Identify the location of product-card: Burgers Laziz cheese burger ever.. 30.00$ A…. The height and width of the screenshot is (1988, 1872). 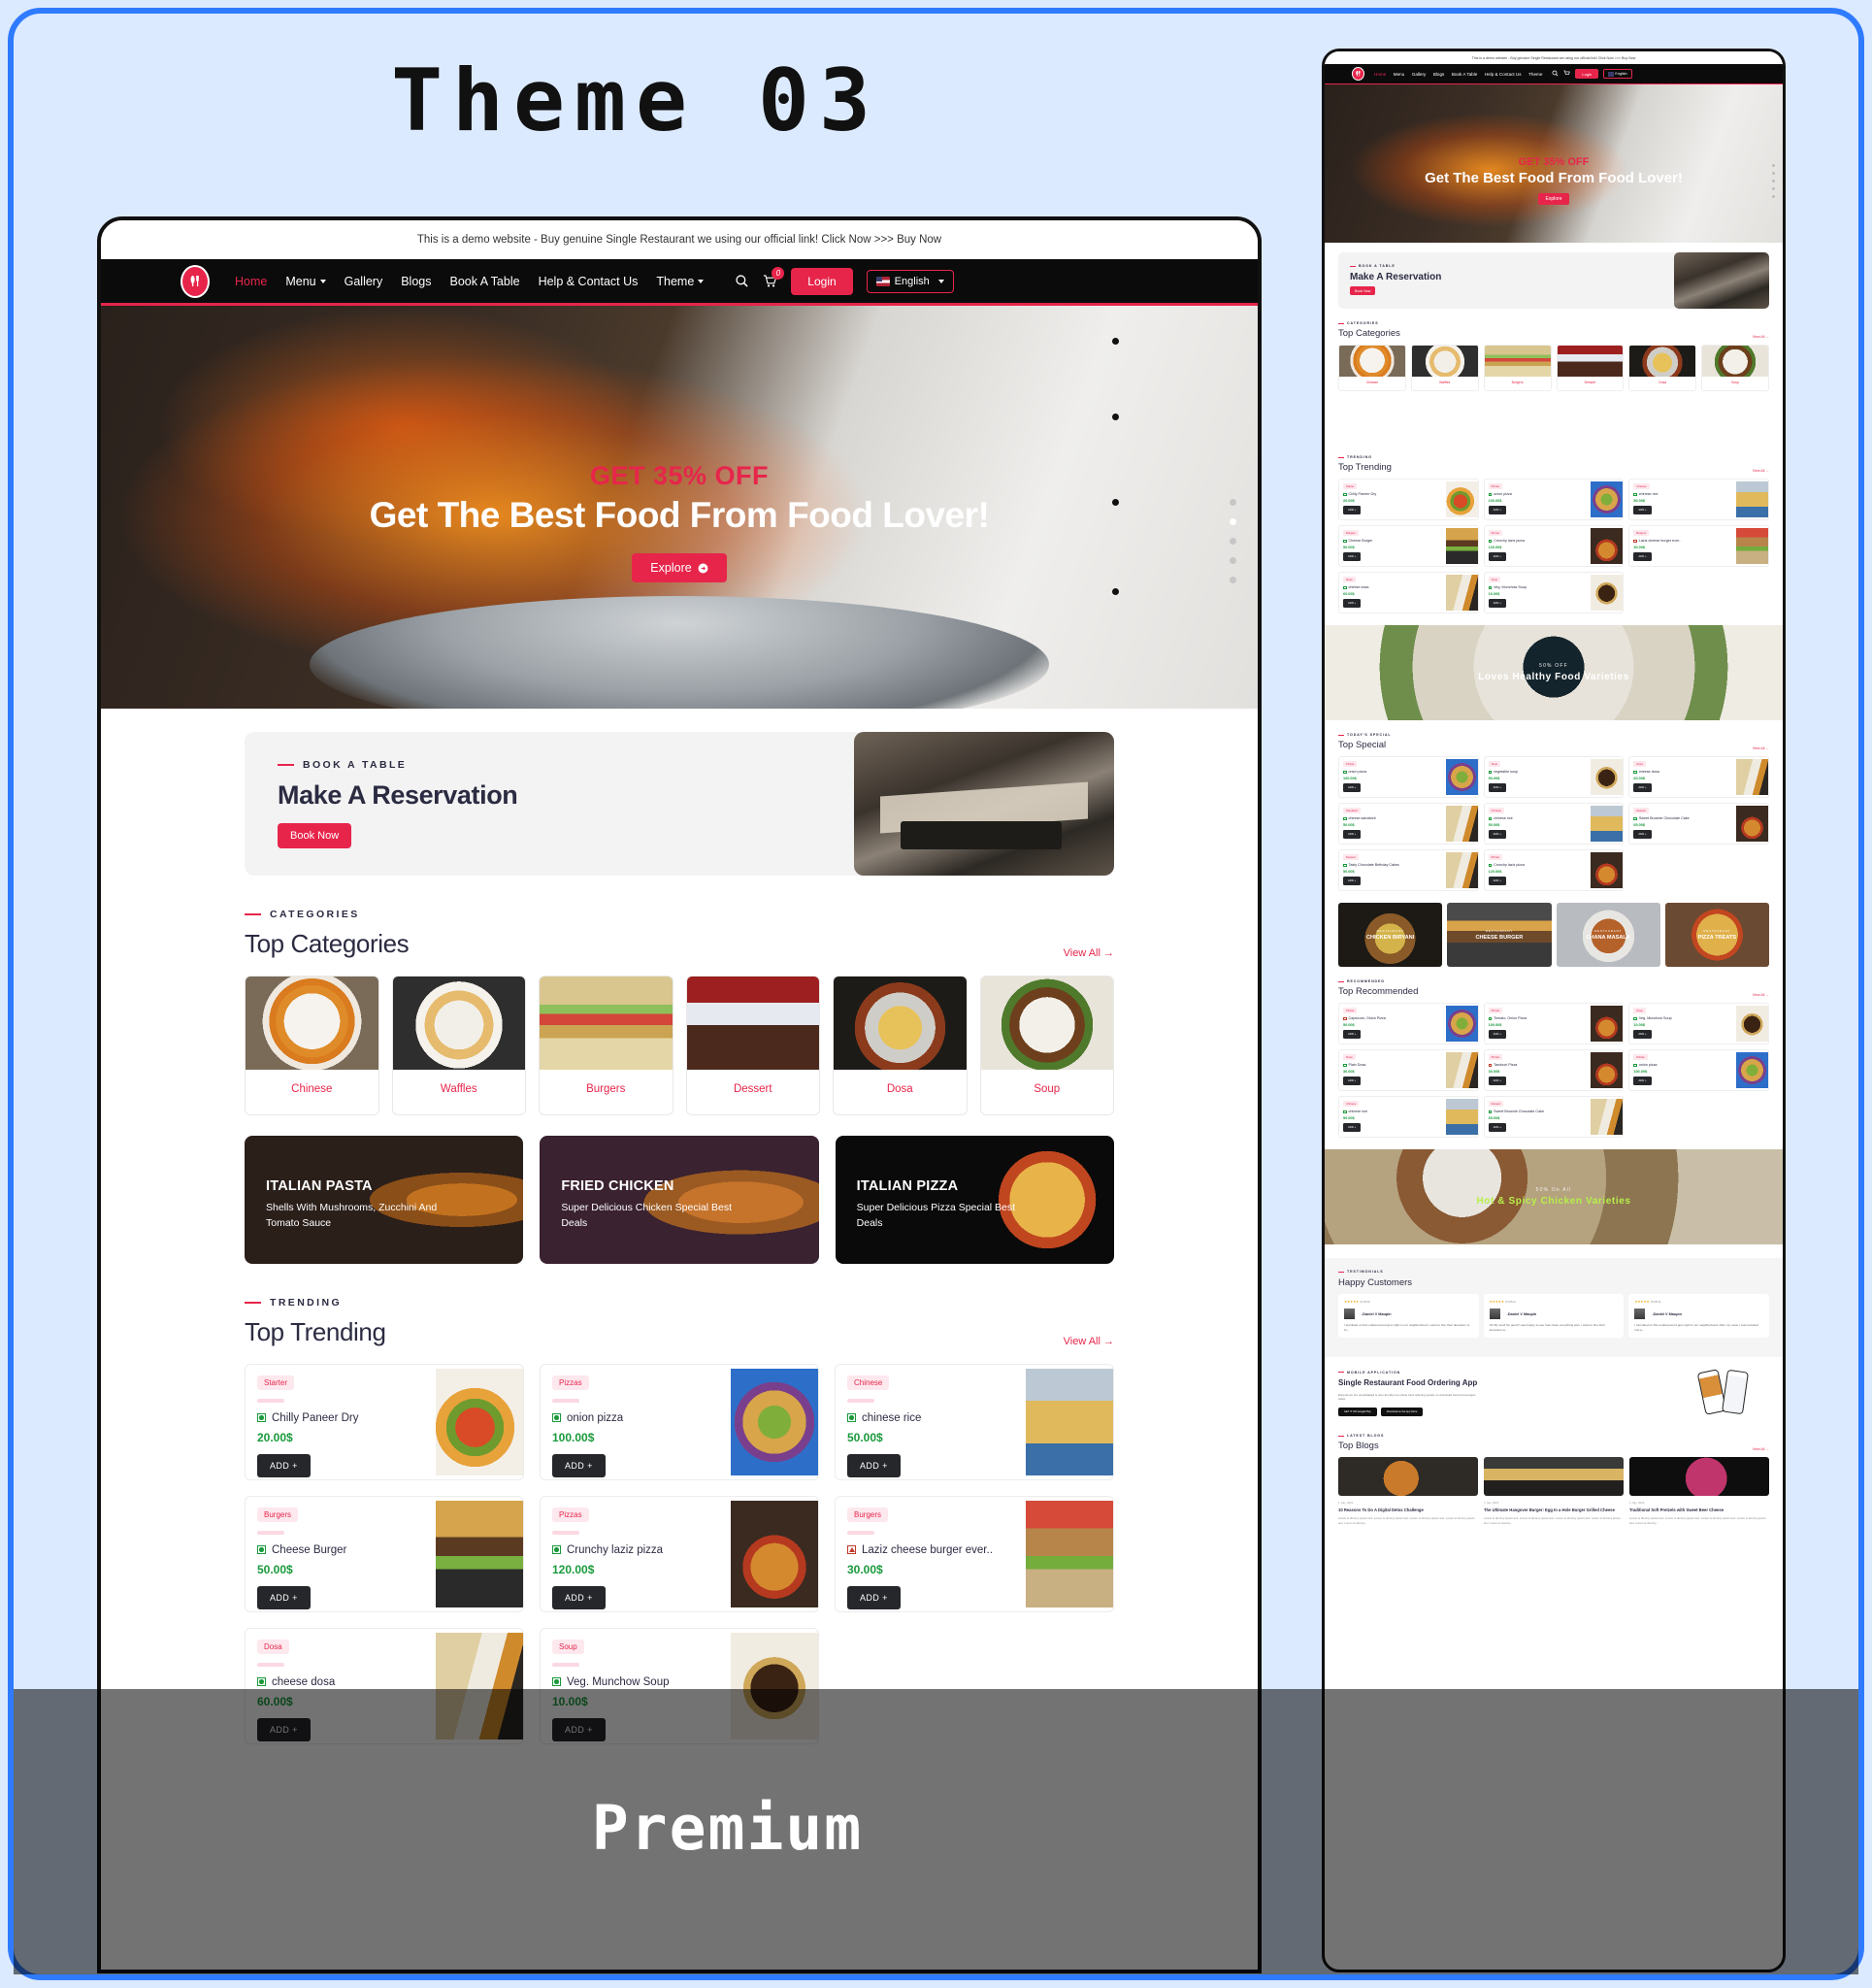
(1698, 546).